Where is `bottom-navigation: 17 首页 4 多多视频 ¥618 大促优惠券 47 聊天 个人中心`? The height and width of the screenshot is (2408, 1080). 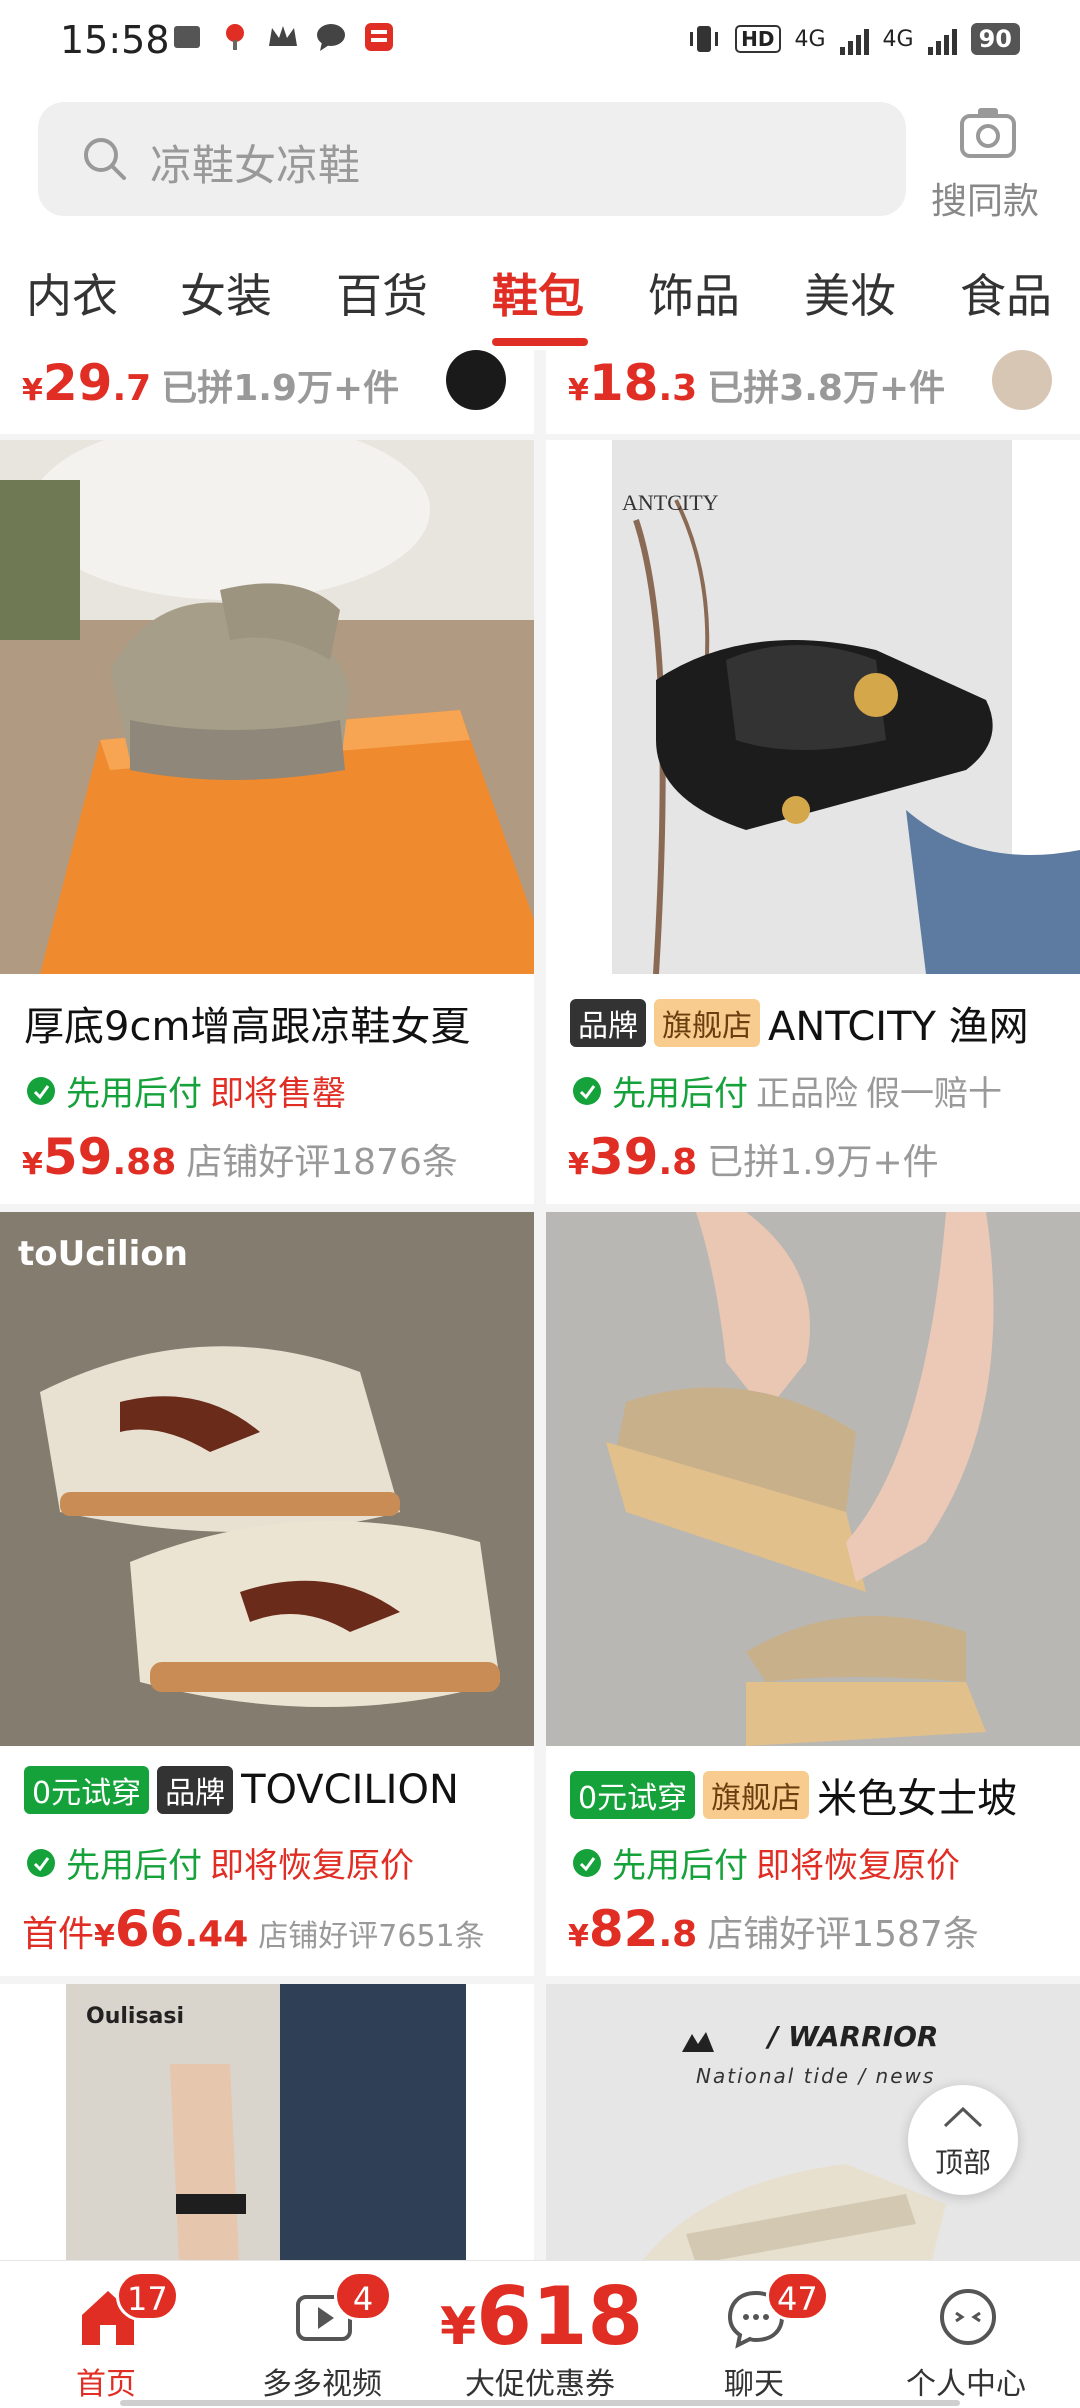 bottom-navigation: 17 首页 4 多多视频 ¥618 大促优惠券 47 聊天 个人中心 is located at coordinates (540, 2334).